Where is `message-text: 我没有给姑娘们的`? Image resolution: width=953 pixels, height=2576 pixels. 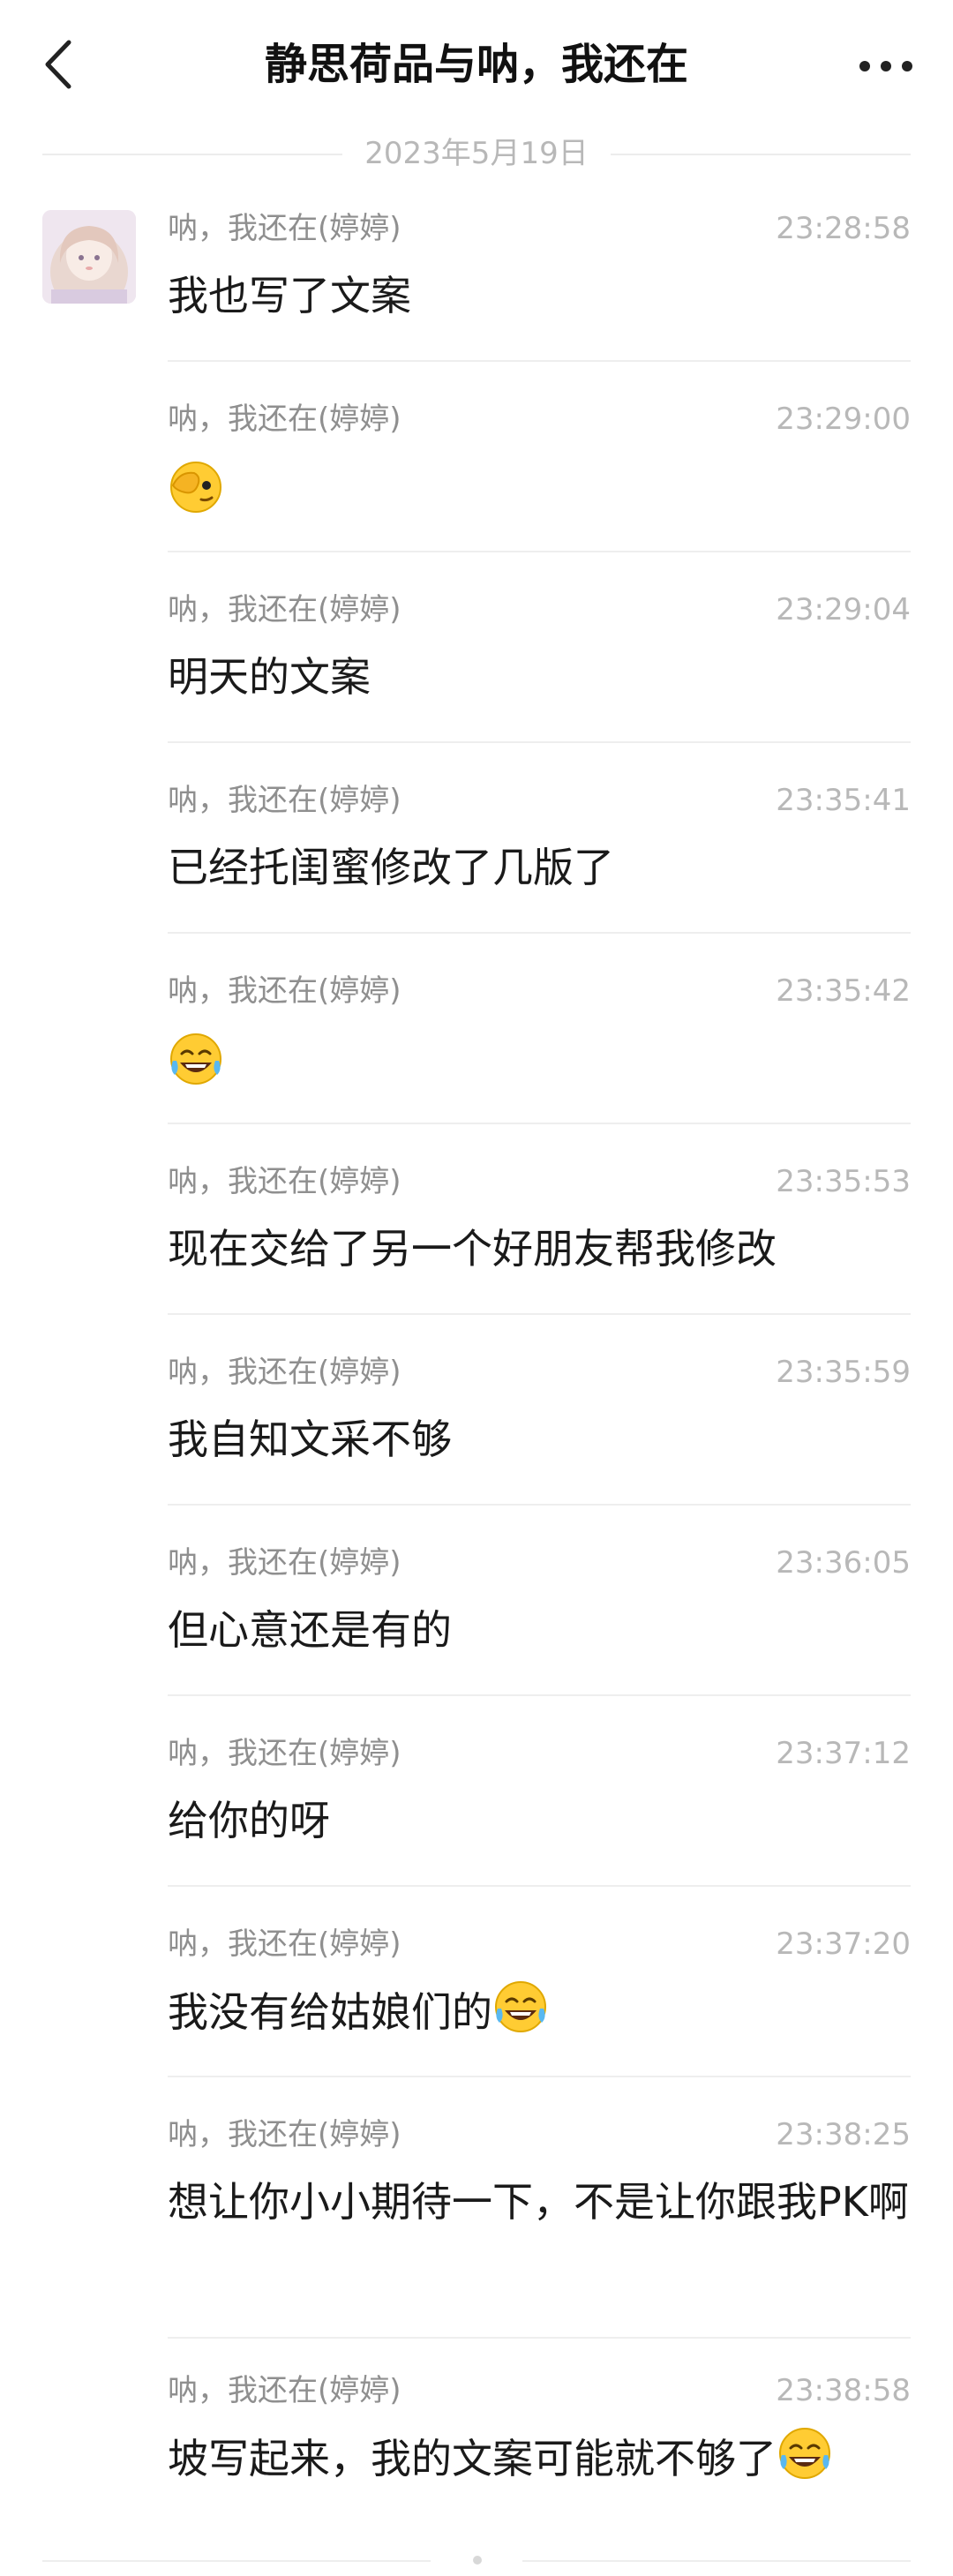 message-text: 我没有给姑娘们的 is located at coordinates (330, 2012).